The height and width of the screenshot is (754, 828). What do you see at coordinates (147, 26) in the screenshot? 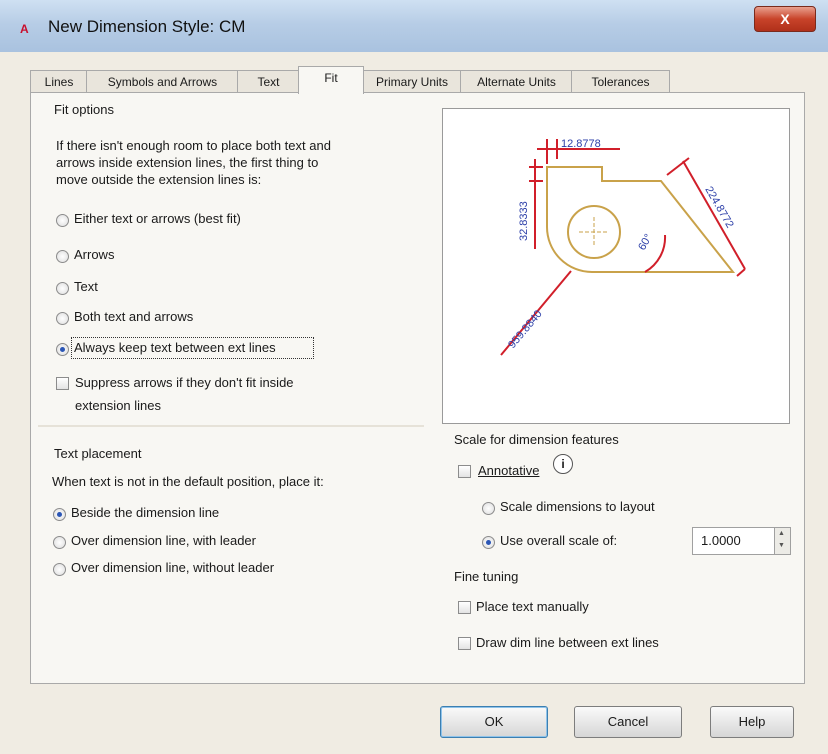
I see `window-title: New Dimension Style: CM` at bounding box center [147, 26].